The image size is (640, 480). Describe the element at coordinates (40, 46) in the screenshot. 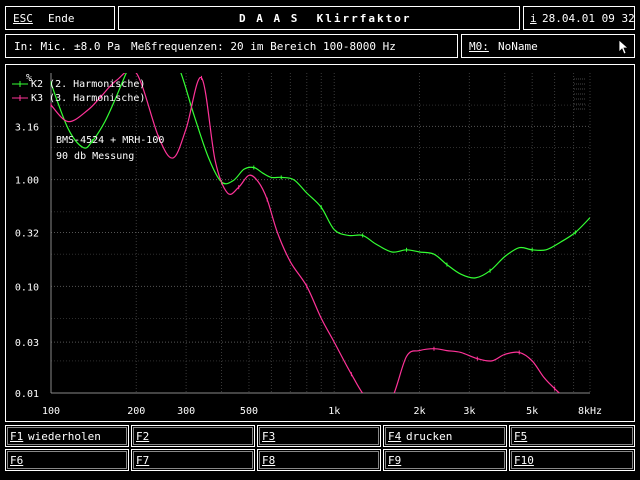

I see `input-label: In: Mic.` at that location.